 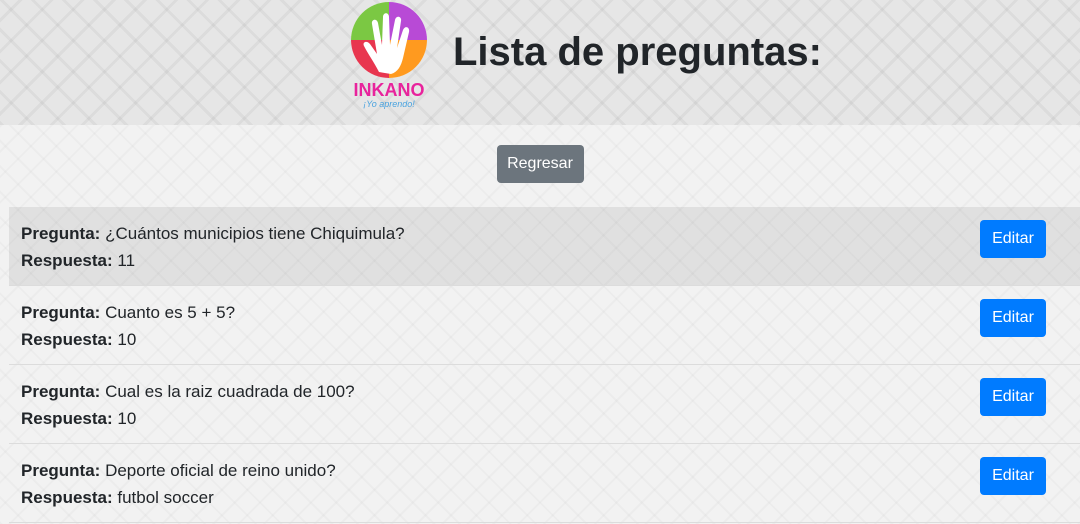 What do you see at coordinates (170, 312) in the screenshot?
I see `question-text: Cuanto es 5 + 5?` at bounding box center [170, 312].